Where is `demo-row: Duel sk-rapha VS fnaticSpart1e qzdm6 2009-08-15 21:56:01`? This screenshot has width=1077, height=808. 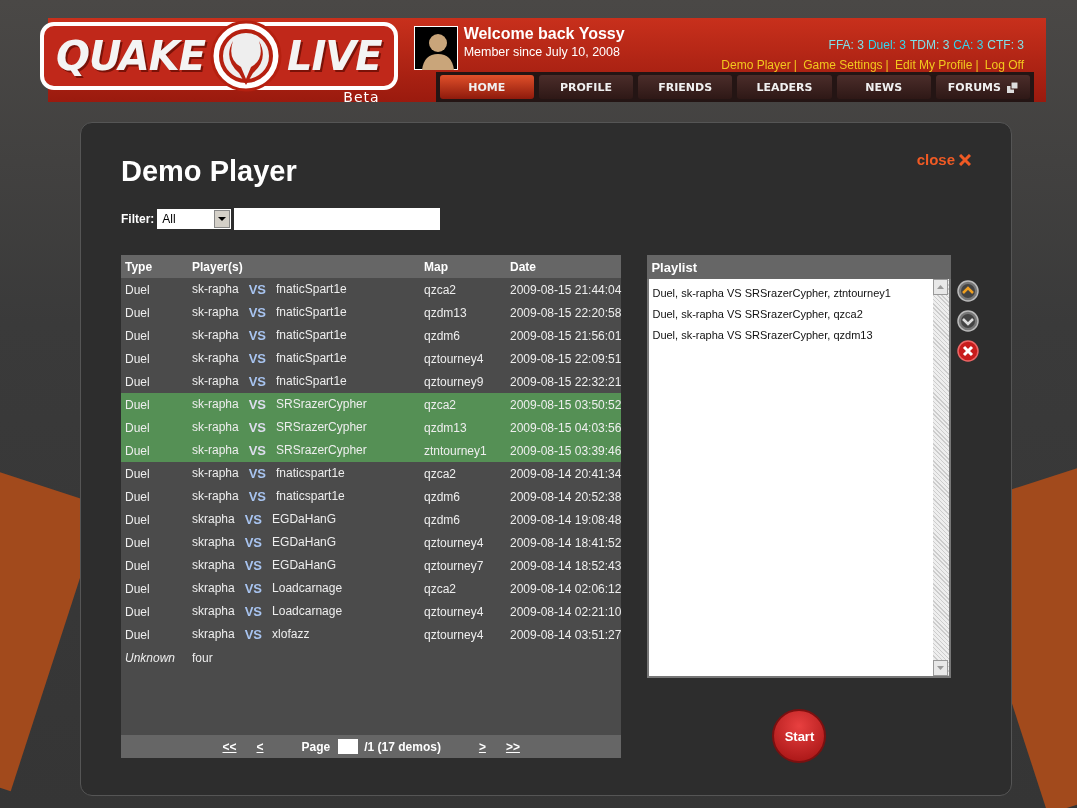
demo-row: Duel sk-rapha VS fnaticSpart1e qzdm6 2009-08-15 21:56:01 is located at coordinates (371, 335).